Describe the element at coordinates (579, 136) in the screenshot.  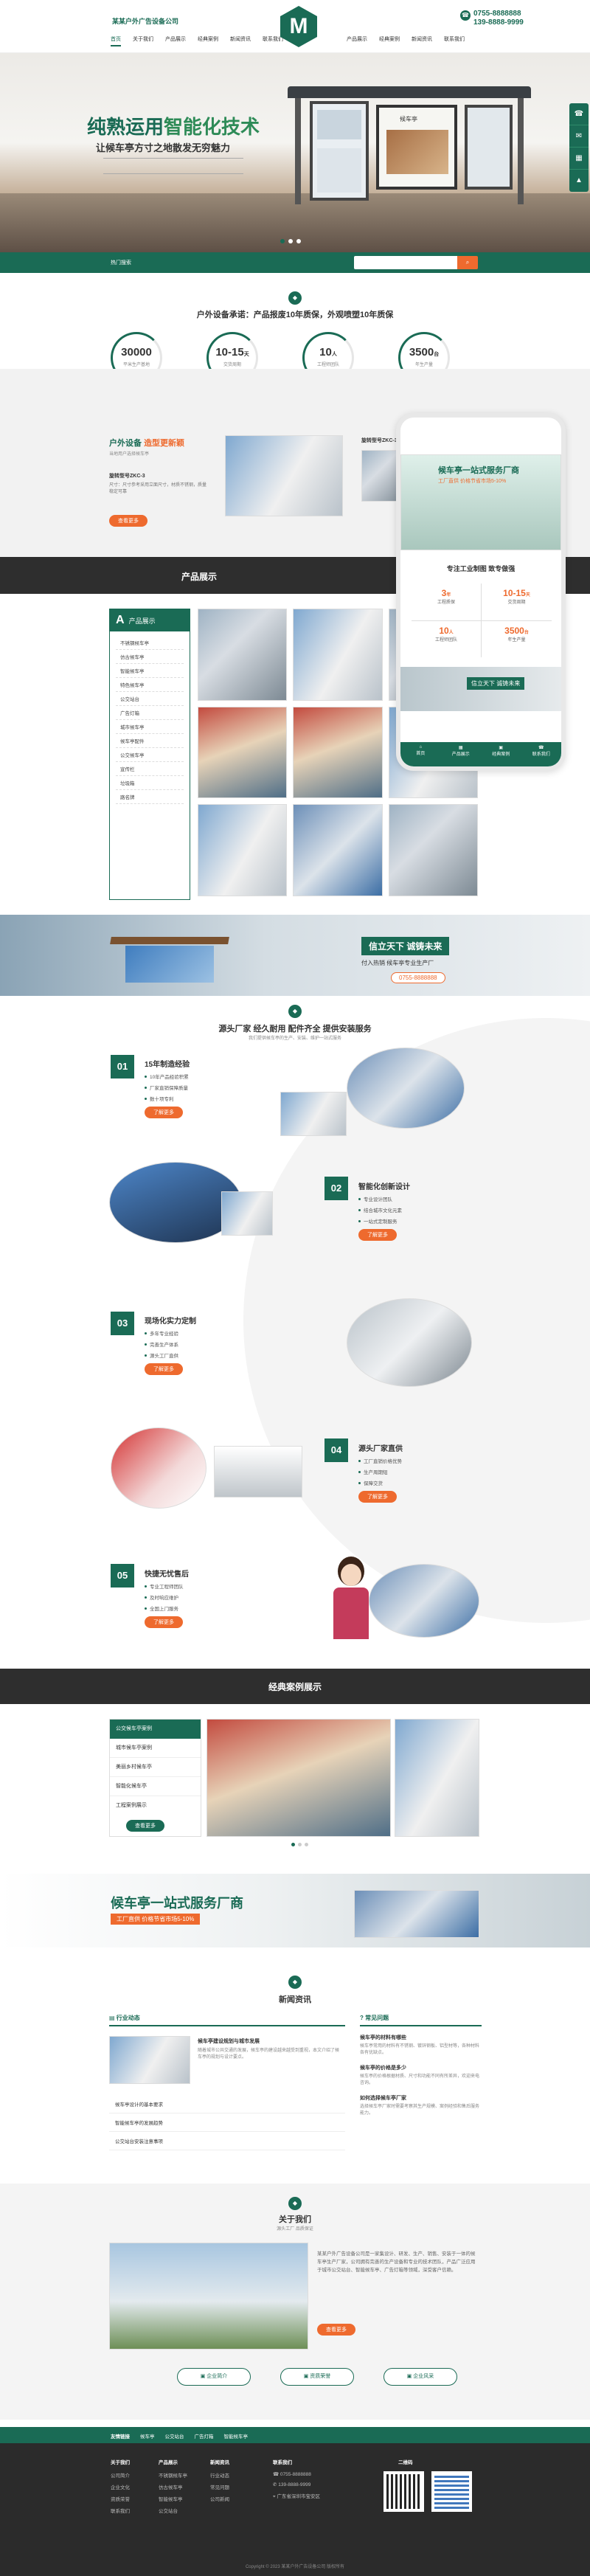
I see `float-chat-icon: ✉` at that location.